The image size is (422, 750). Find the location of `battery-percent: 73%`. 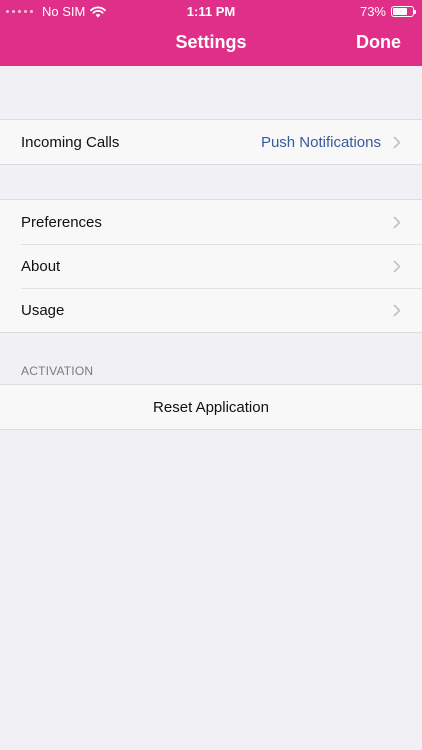

battery-percent: 73% is located at coordinates (372, 11).